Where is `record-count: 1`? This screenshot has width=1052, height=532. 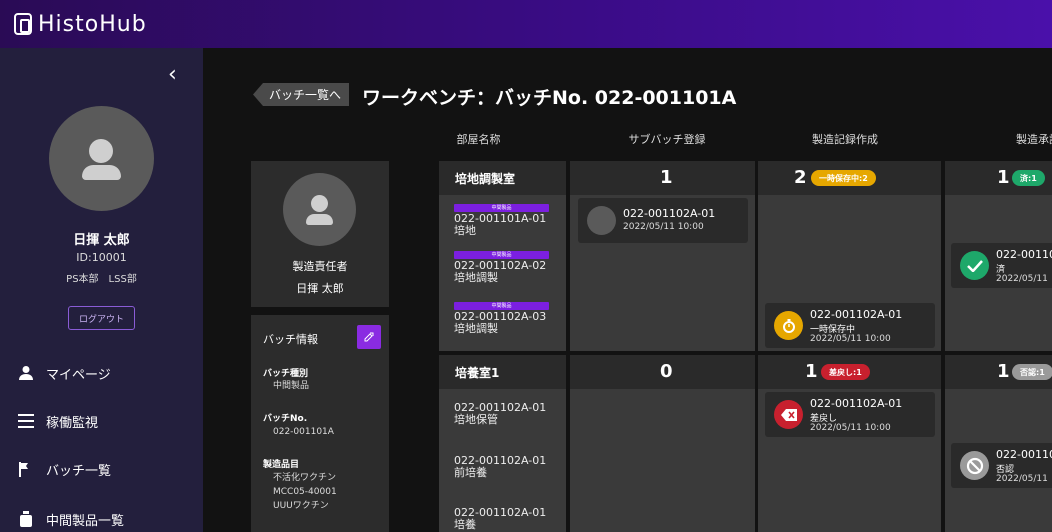
record-count: 1 is located at coordinates (811, 371).